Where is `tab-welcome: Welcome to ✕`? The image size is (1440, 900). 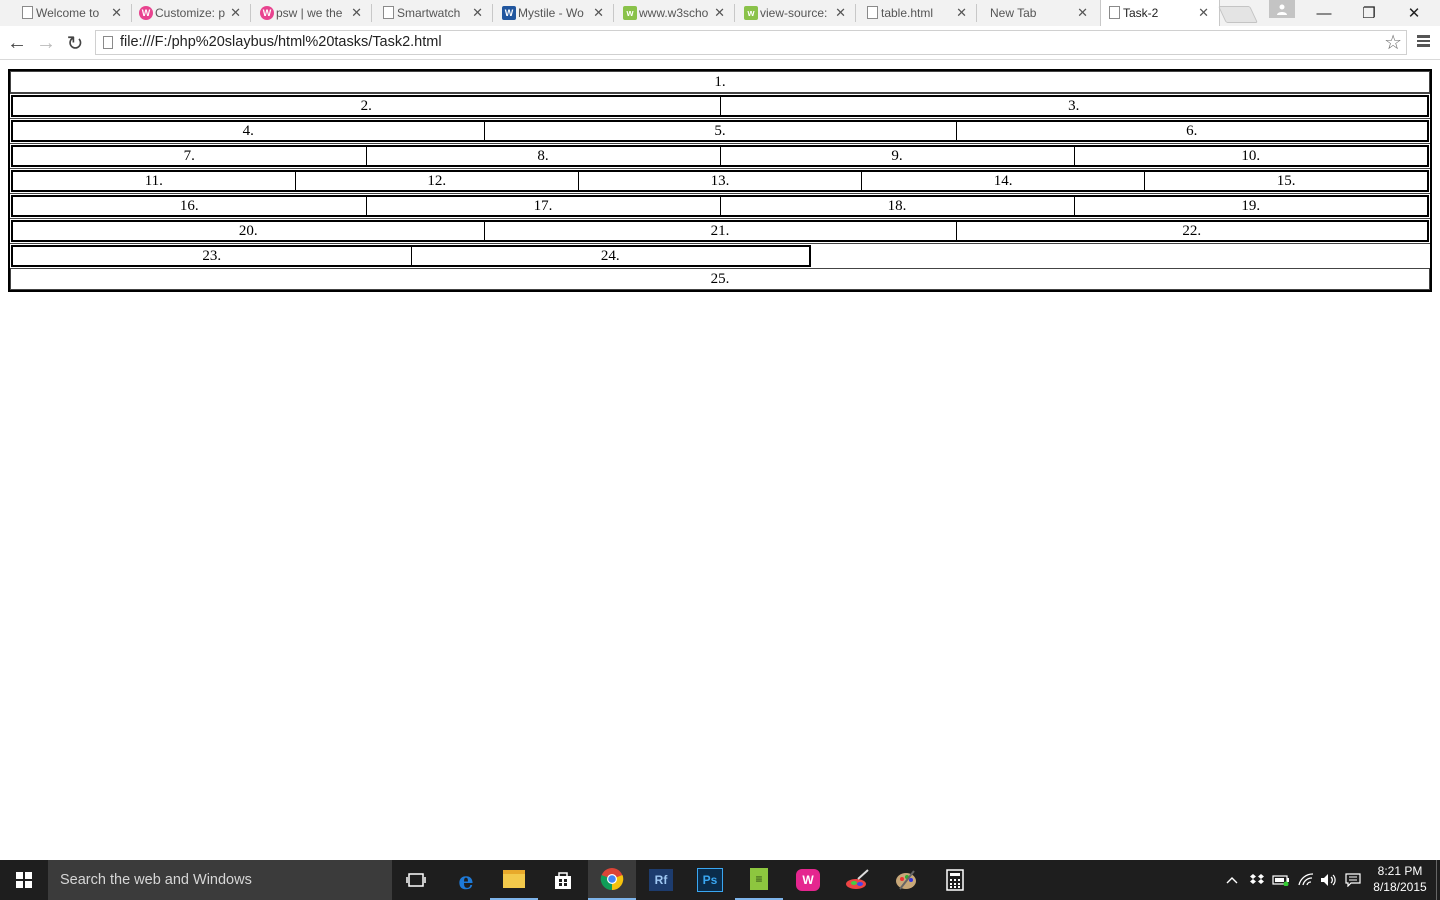
tab-welcome: Welcome to ✕ is located at coordinates (73, 13).